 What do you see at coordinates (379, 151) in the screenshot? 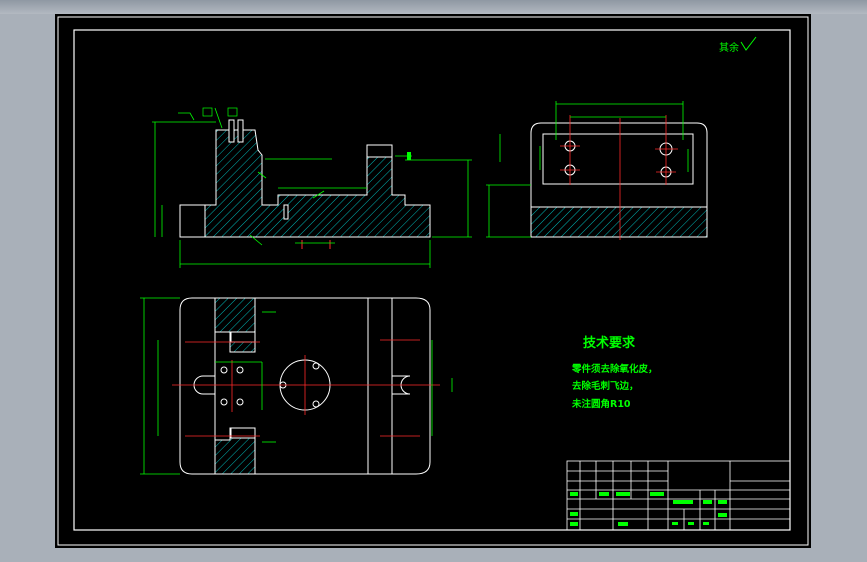
I see `front-view-top-notch` at bounding box center [379, 151].